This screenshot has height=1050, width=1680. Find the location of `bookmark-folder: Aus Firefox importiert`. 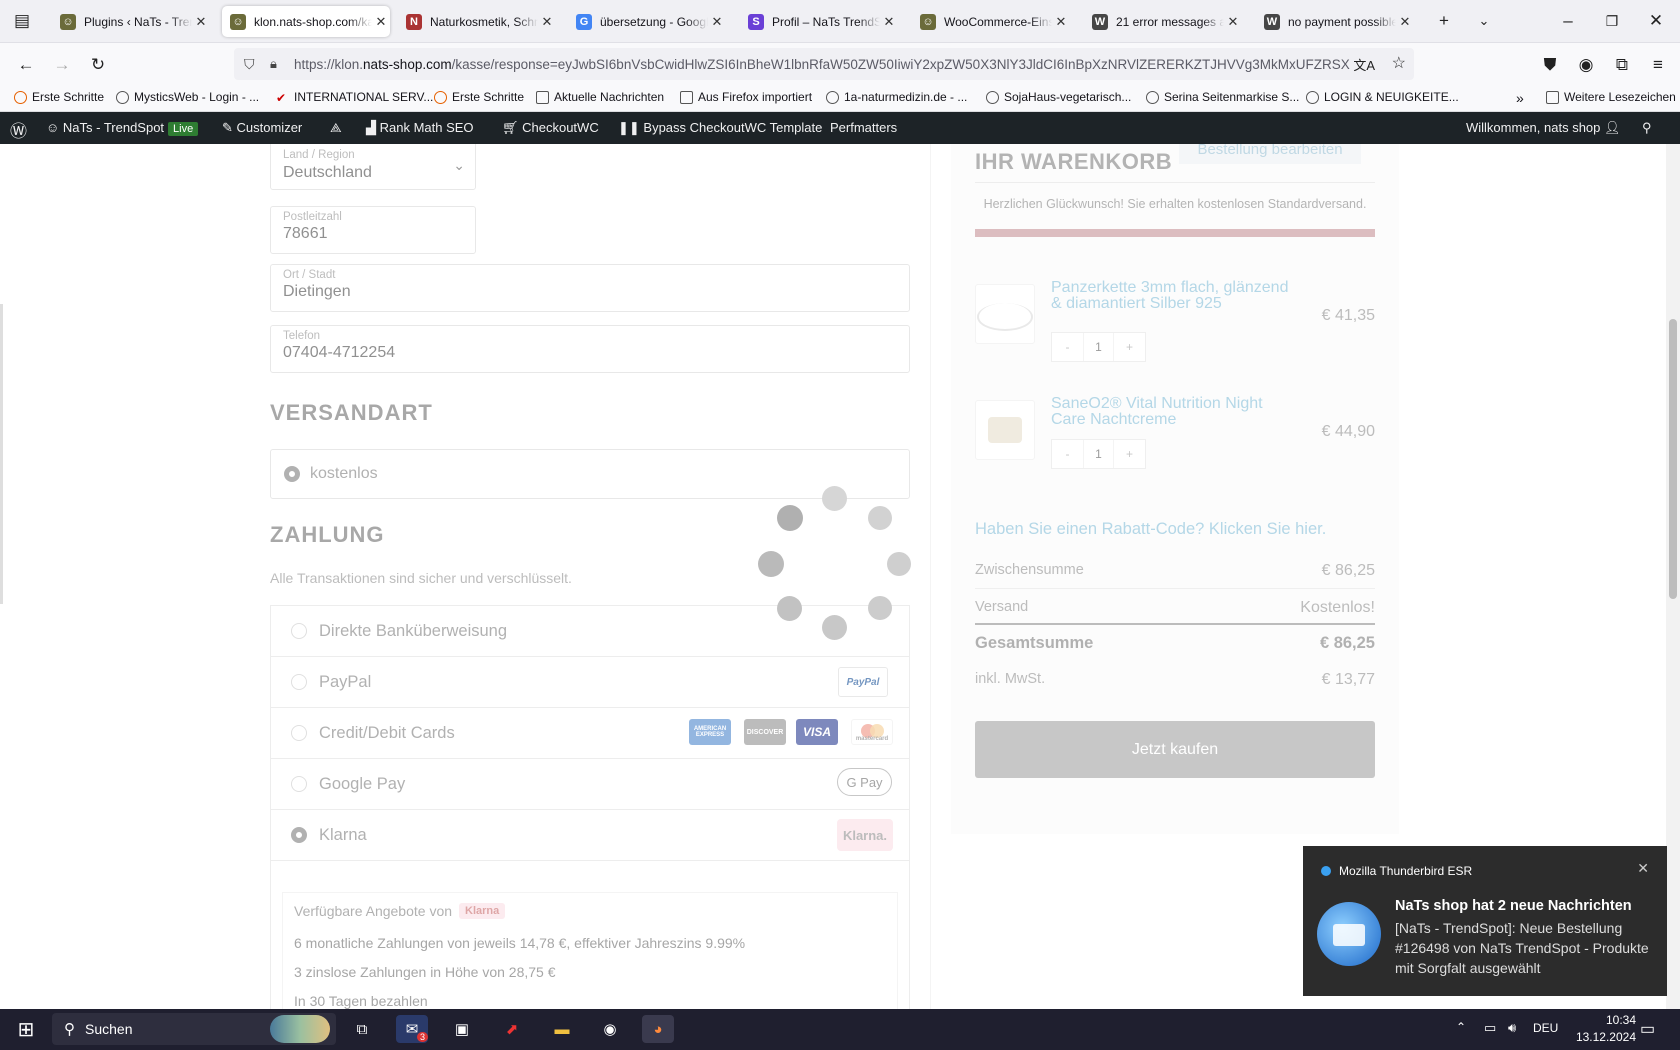

bookmark-folder: Aus Firefox importiert is located at coordinates (746, 97).